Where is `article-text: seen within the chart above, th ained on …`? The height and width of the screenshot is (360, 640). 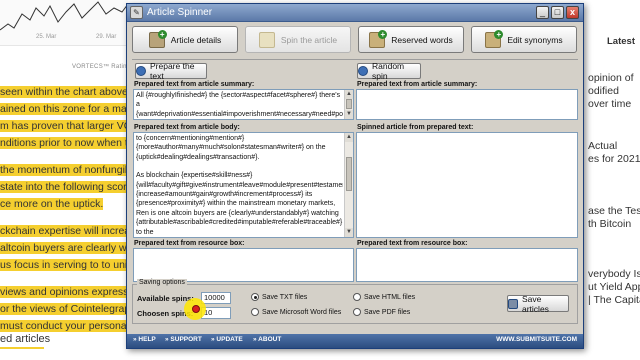 article-text: seen within the chart above, th ained on … is located at coordinates (64, 209).